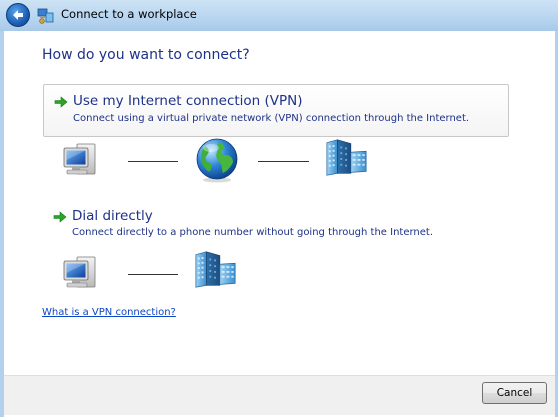  What do you see at coordinates (146, 55) in the screenshot?
I see `page-heading: How do you want to connect?` at bounding box center [146, 55].